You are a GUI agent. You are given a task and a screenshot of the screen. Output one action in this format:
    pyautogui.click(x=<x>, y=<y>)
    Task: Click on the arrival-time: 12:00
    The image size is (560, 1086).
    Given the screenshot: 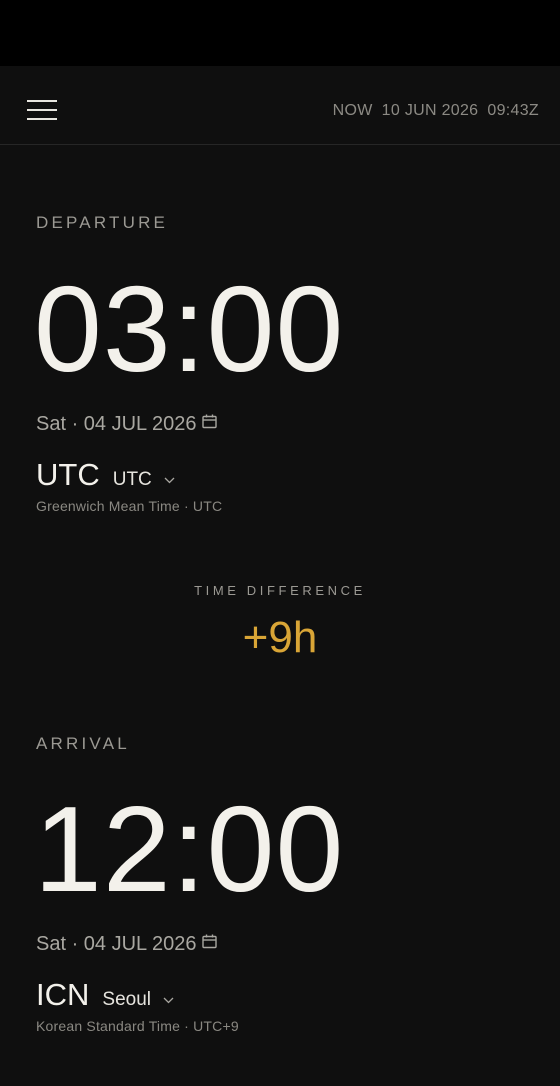 What is the action you would take?
    pyautogui.click(x=189, y=849)
    